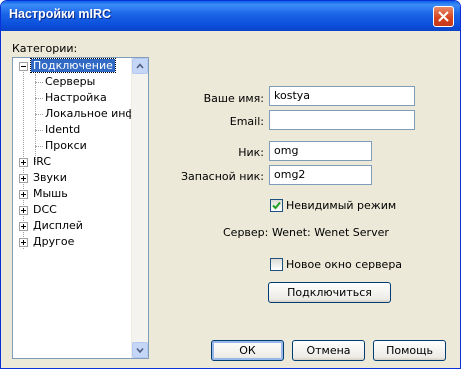  I want to click on tree-item-label: IRC, so click(42, 161).